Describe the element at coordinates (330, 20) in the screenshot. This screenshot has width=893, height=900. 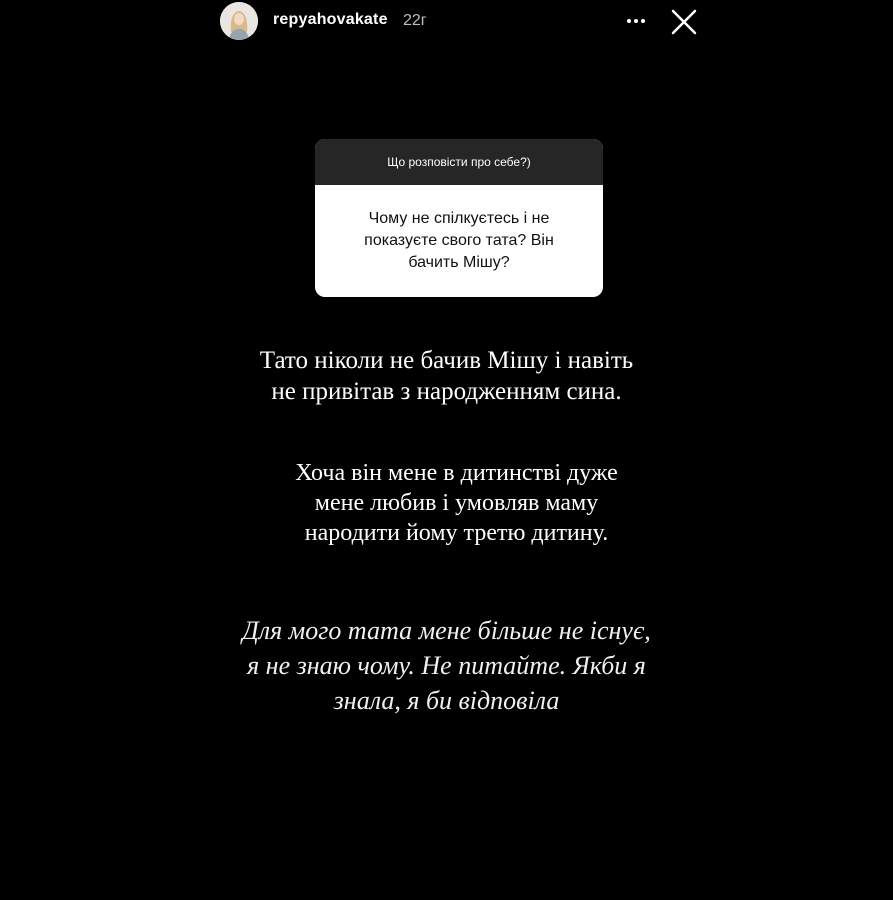
I see `username: repyahovakate` at that location.